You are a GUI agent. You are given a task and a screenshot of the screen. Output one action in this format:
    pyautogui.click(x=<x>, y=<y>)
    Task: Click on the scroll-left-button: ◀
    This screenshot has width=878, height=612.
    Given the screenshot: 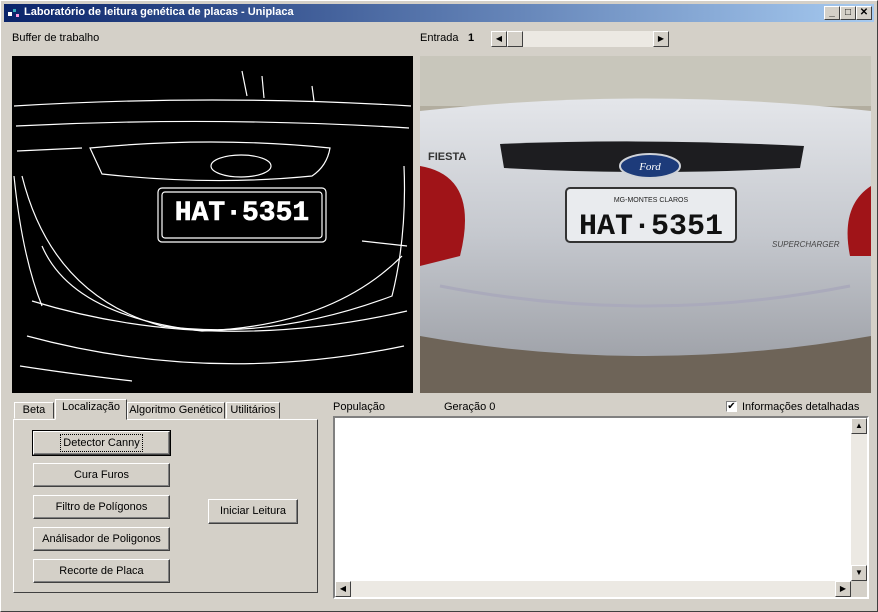 What is the action you would take?
    pyautogui.click(x=499, y=39)
    